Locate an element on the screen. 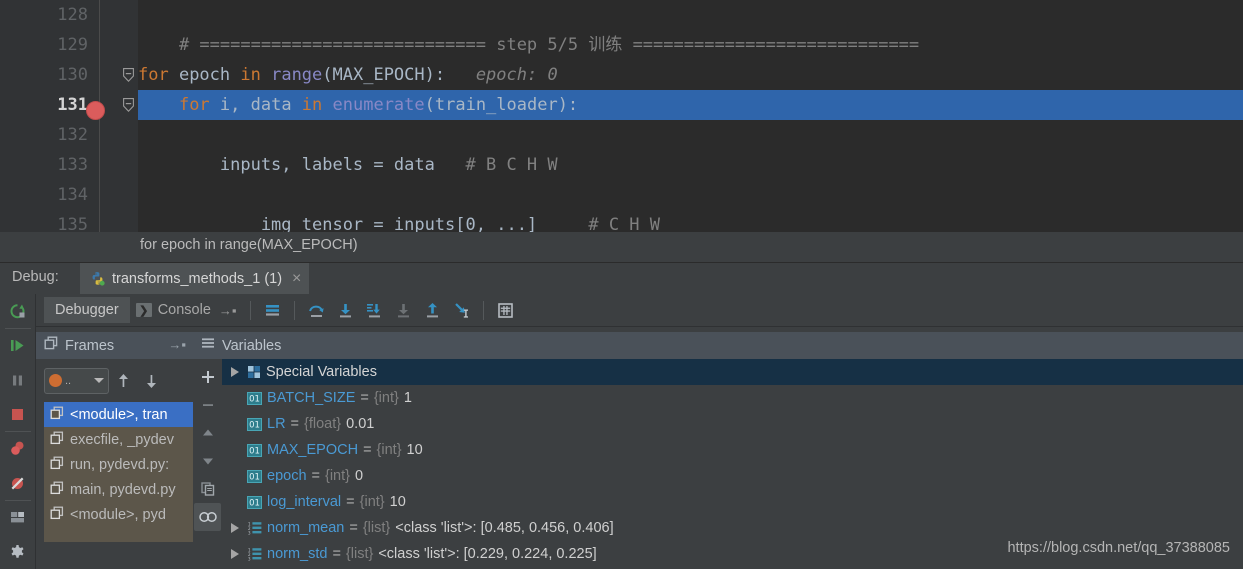 Image resolution: width=1243 pixels, height=569 pixels. line-number: 133 is located at coordinates (72, 165).